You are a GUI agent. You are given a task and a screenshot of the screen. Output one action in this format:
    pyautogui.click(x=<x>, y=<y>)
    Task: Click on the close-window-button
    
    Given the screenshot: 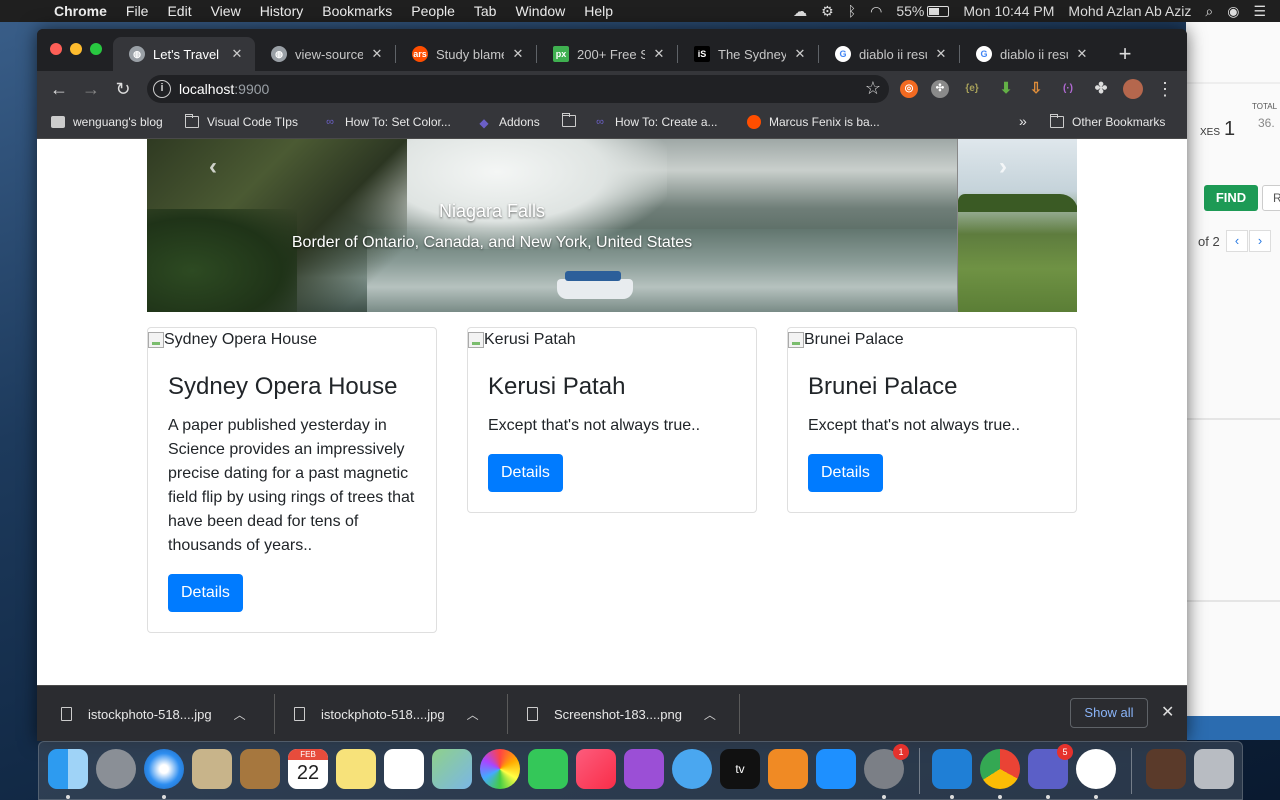 What is the action you would take?
    pyautogui.click(x=56, y=49)
    